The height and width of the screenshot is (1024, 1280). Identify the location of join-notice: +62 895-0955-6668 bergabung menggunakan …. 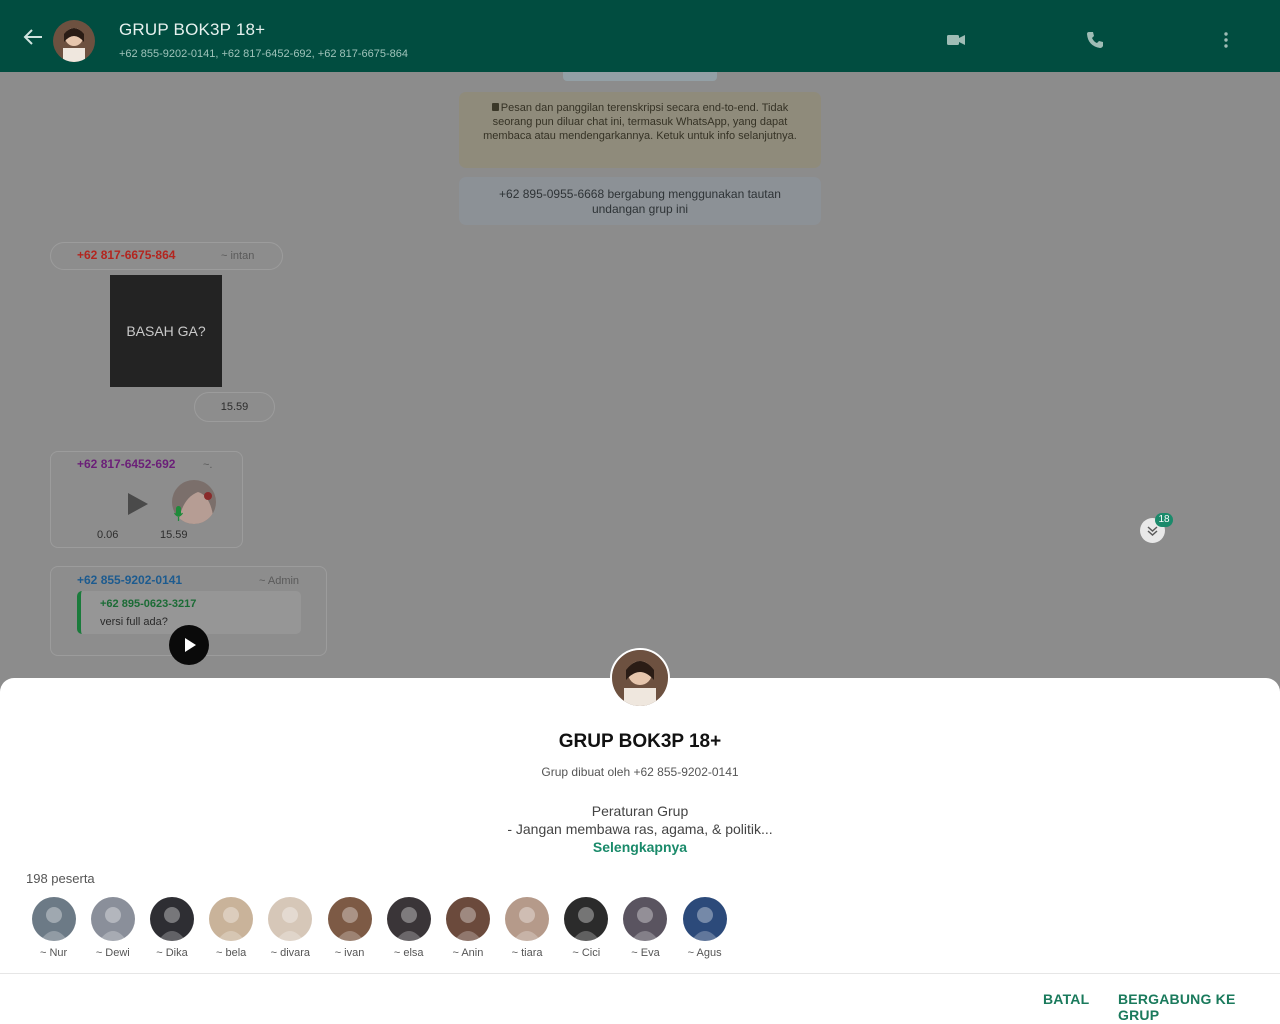
(640, 201).